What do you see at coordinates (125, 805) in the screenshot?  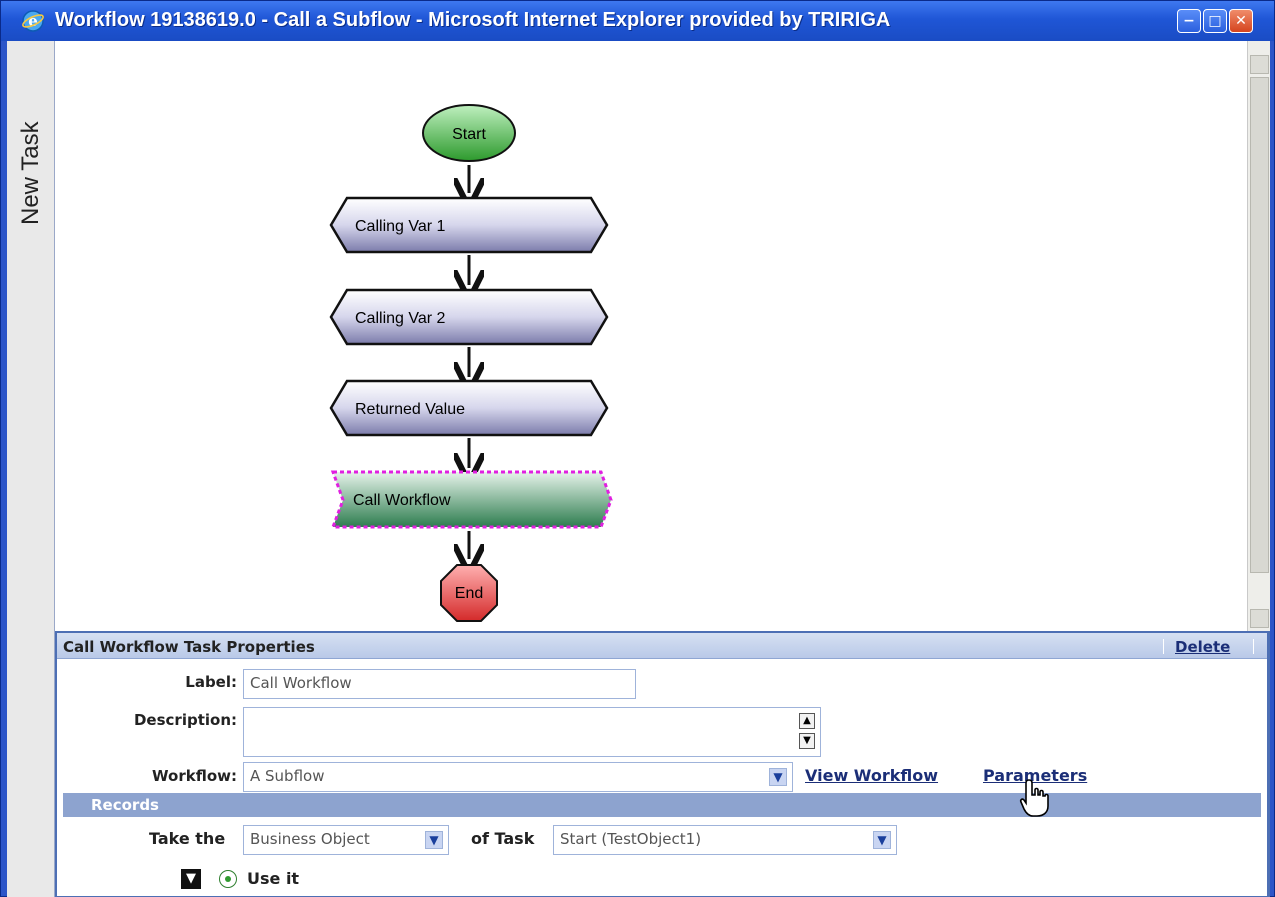 I see `records-title: Records` at bounding box center [125, 805].